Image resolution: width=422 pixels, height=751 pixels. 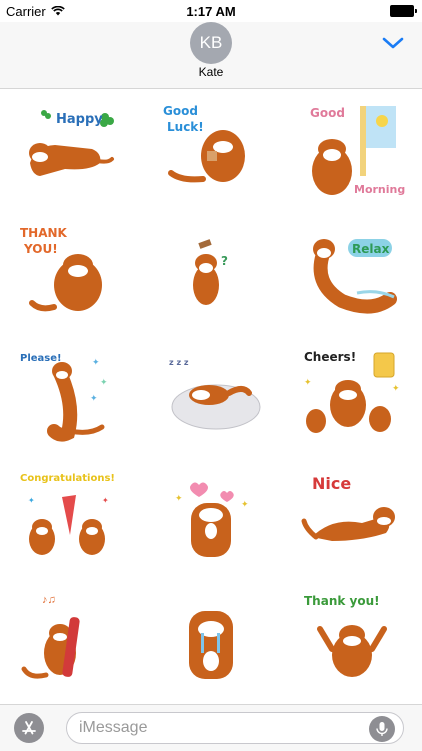 I want to click on status-left: Carrier, so click(x=32, y=11).